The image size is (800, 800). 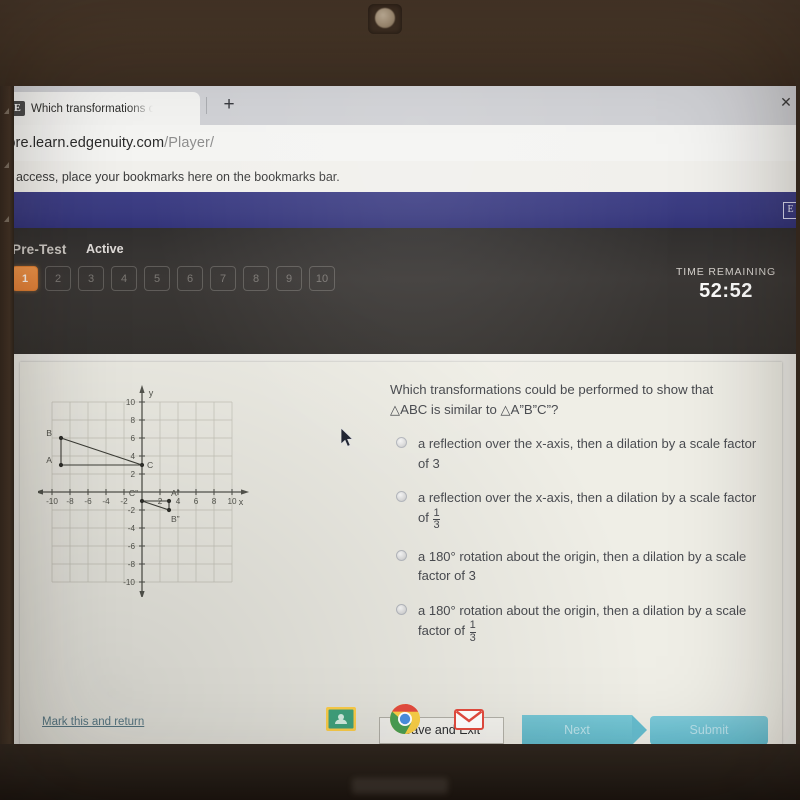 I want to click on os-taskbar, so click(x=405, y=719).